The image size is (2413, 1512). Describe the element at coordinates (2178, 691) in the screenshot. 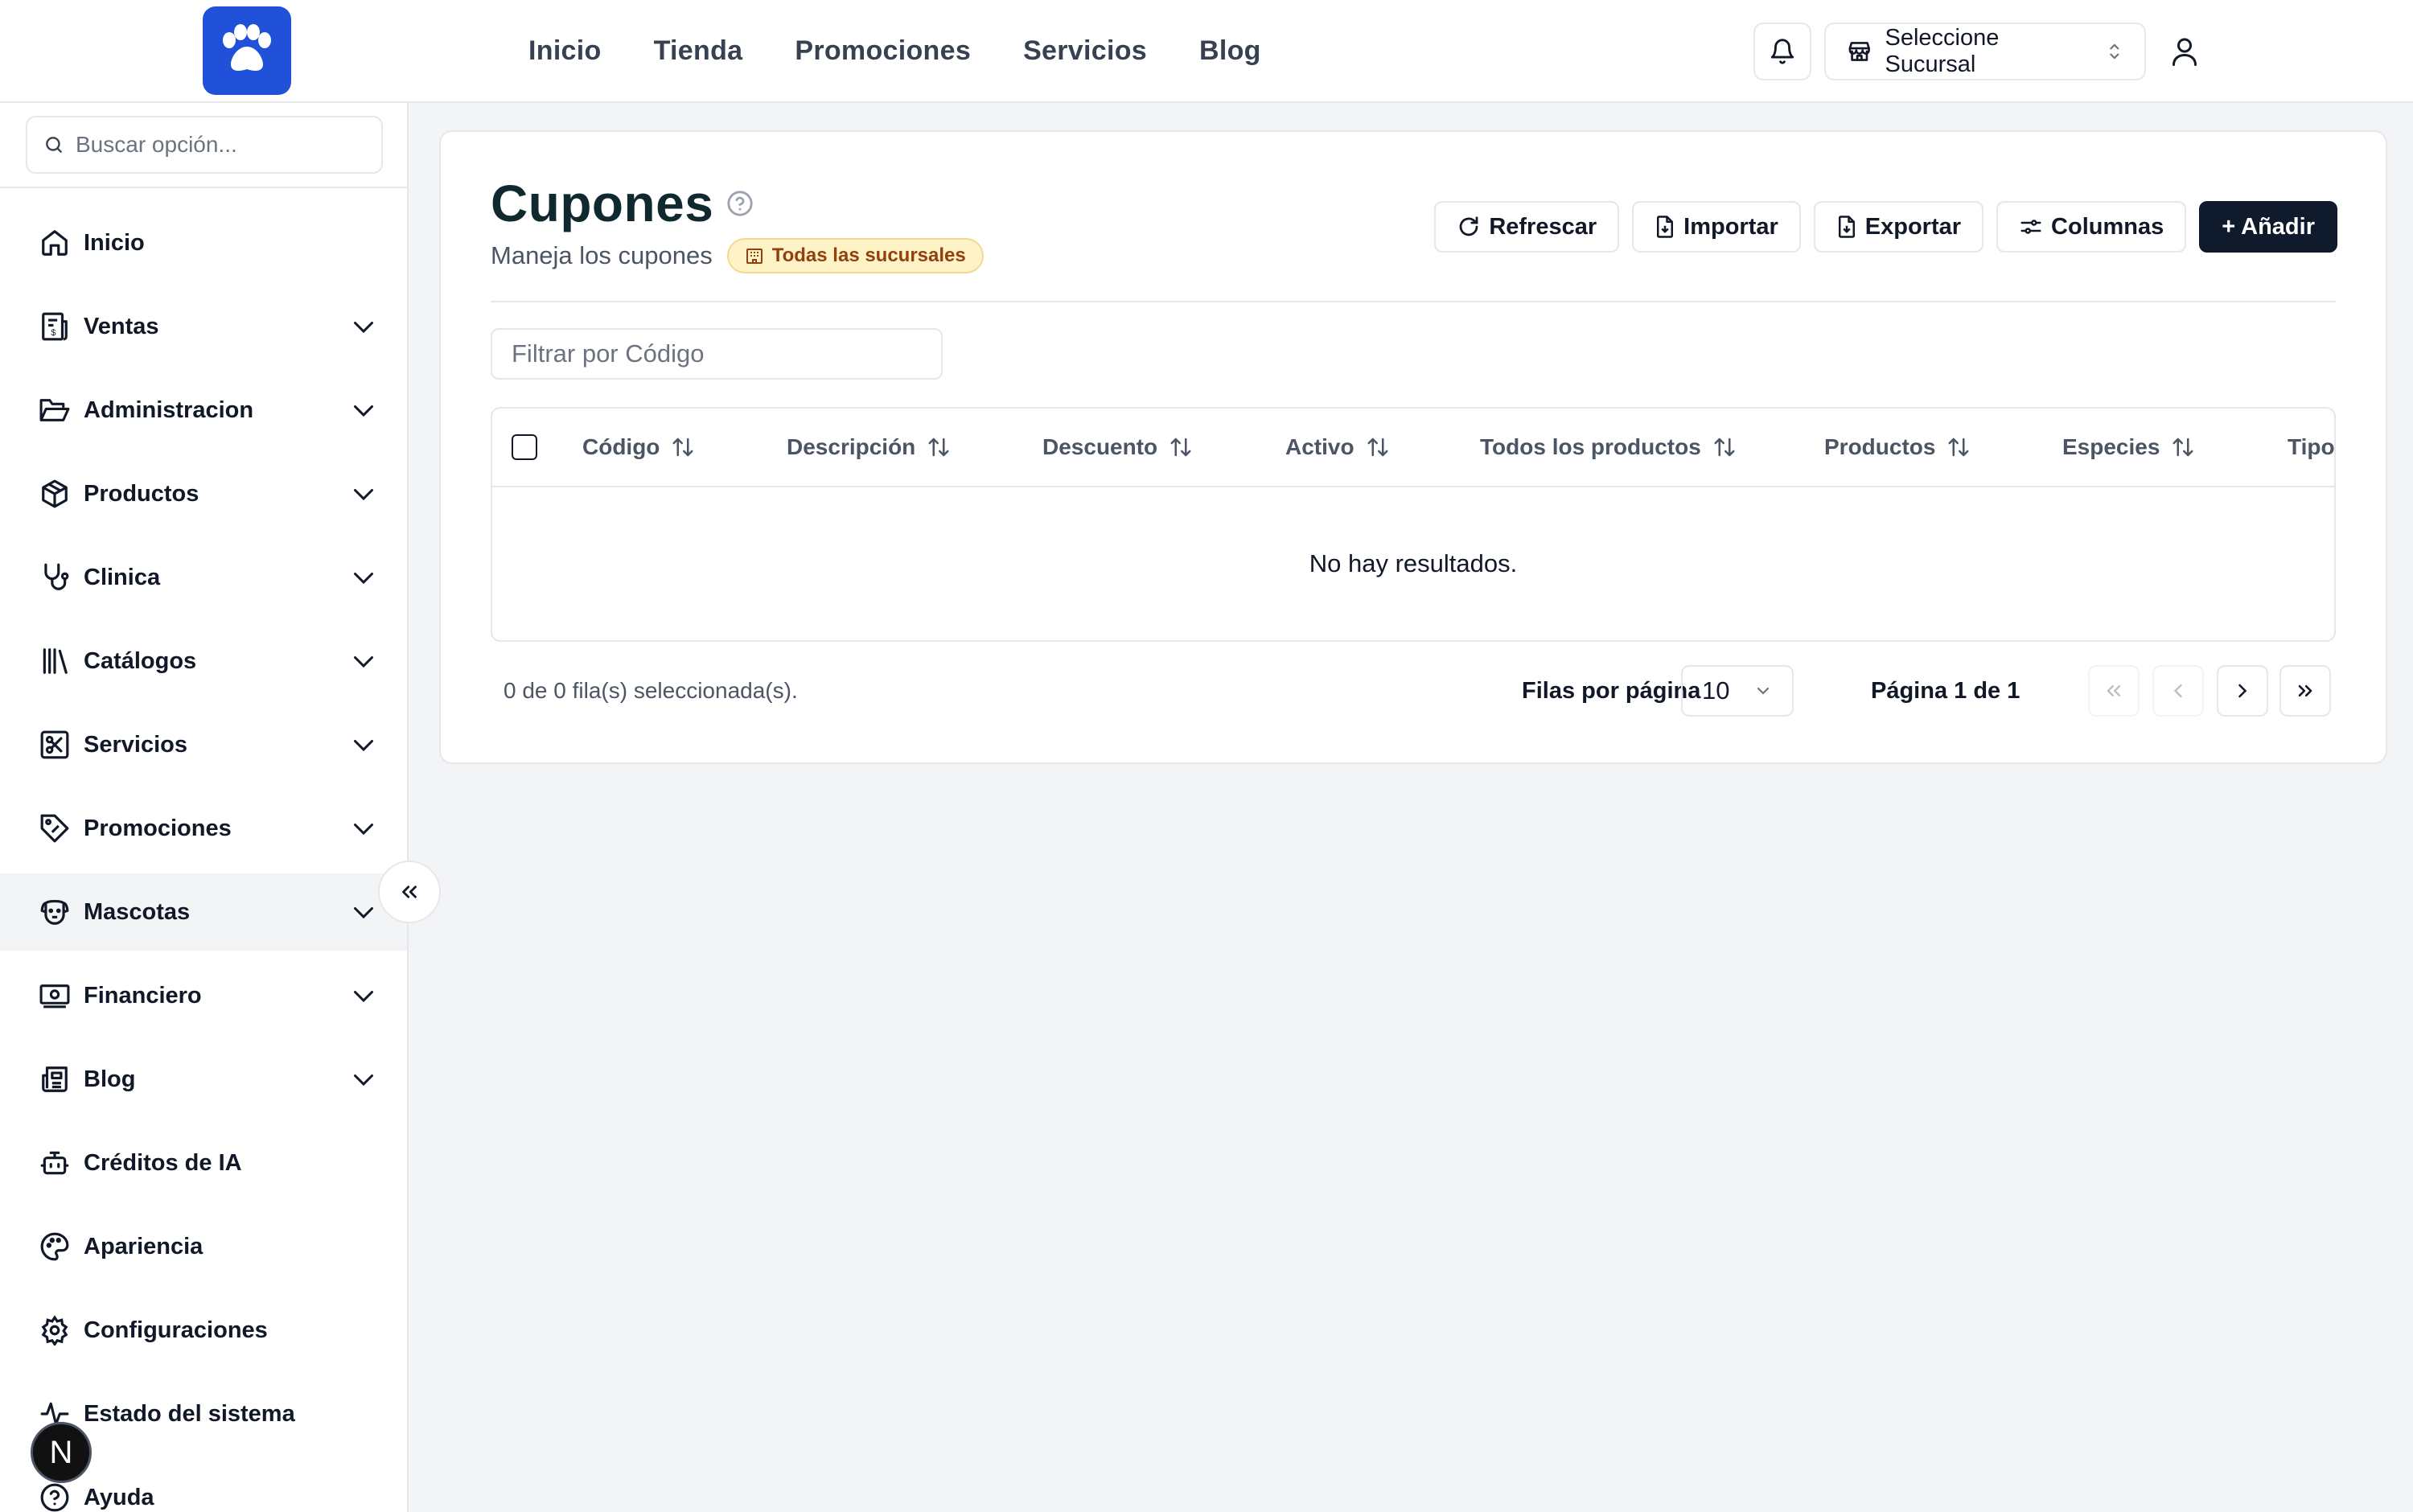

I see `previous-page-button` at that location.